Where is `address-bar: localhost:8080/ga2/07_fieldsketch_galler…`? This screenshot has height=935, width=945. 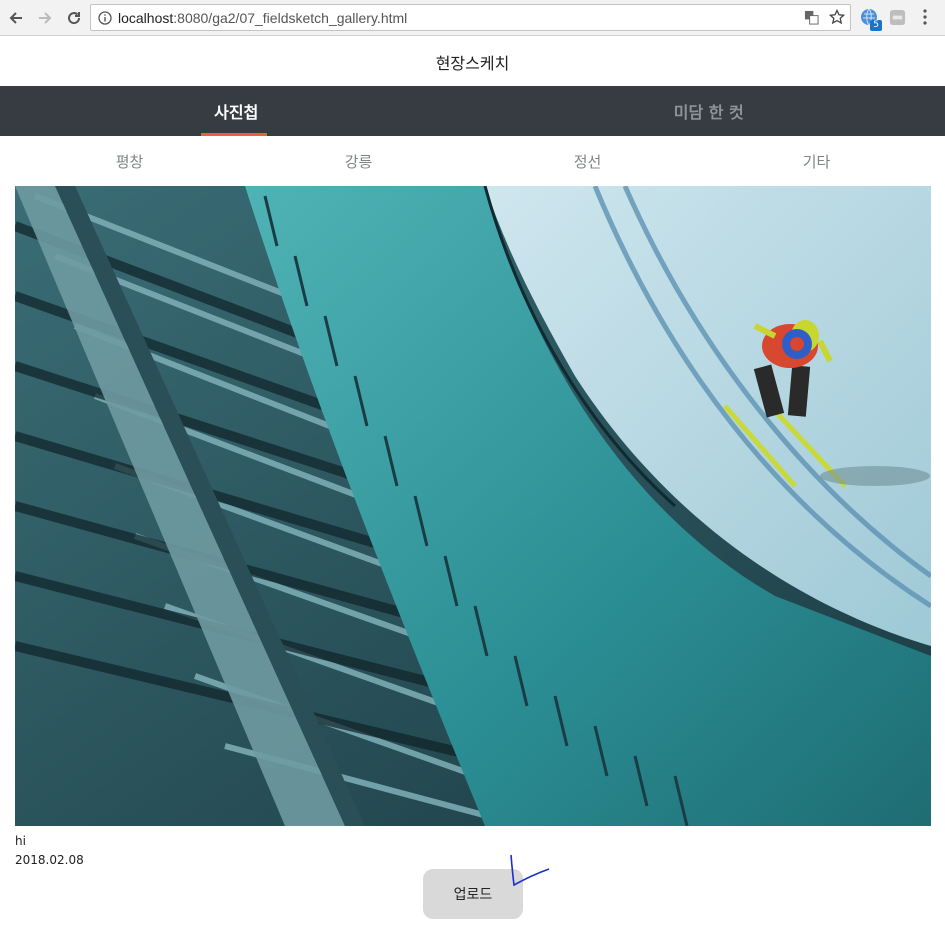 address-bar: localhost:8080/ga2/07_fieldsketch_galler… is located at coordinates (470, 17).